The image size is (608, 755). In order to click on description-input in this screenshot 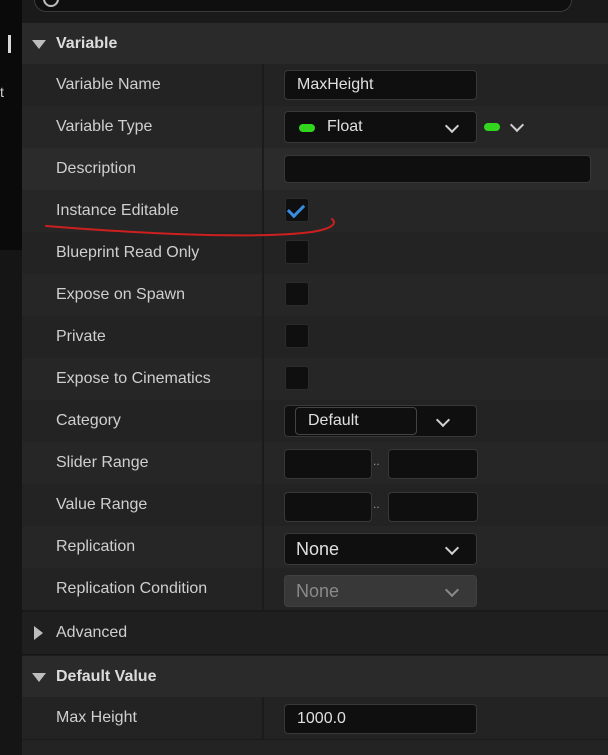, I will do `click(437, 169)`.